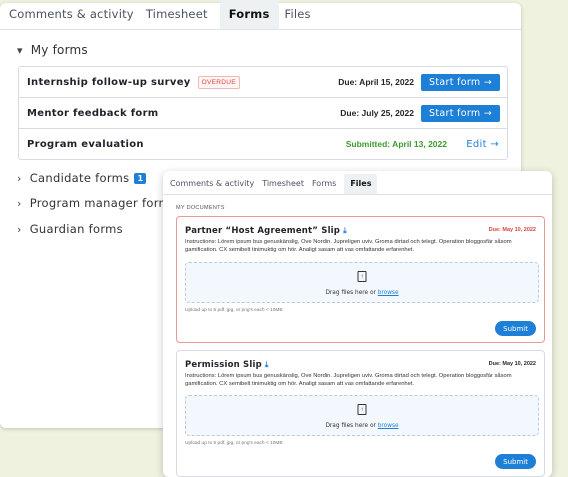 Image resolution: width=568 pixels, height=477 pixels. I want to click on candidate-forms-label: Candidate forms, so click(79, 178).